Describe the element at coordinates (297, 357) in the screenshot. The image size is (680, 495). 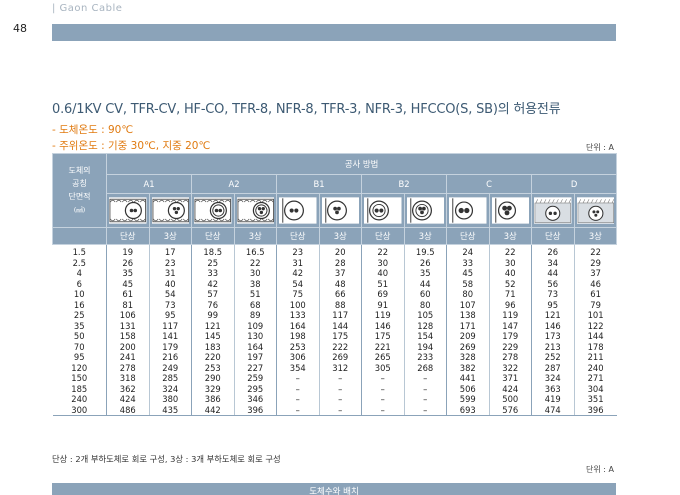
I see `ampacity-cell: 306` at that location.